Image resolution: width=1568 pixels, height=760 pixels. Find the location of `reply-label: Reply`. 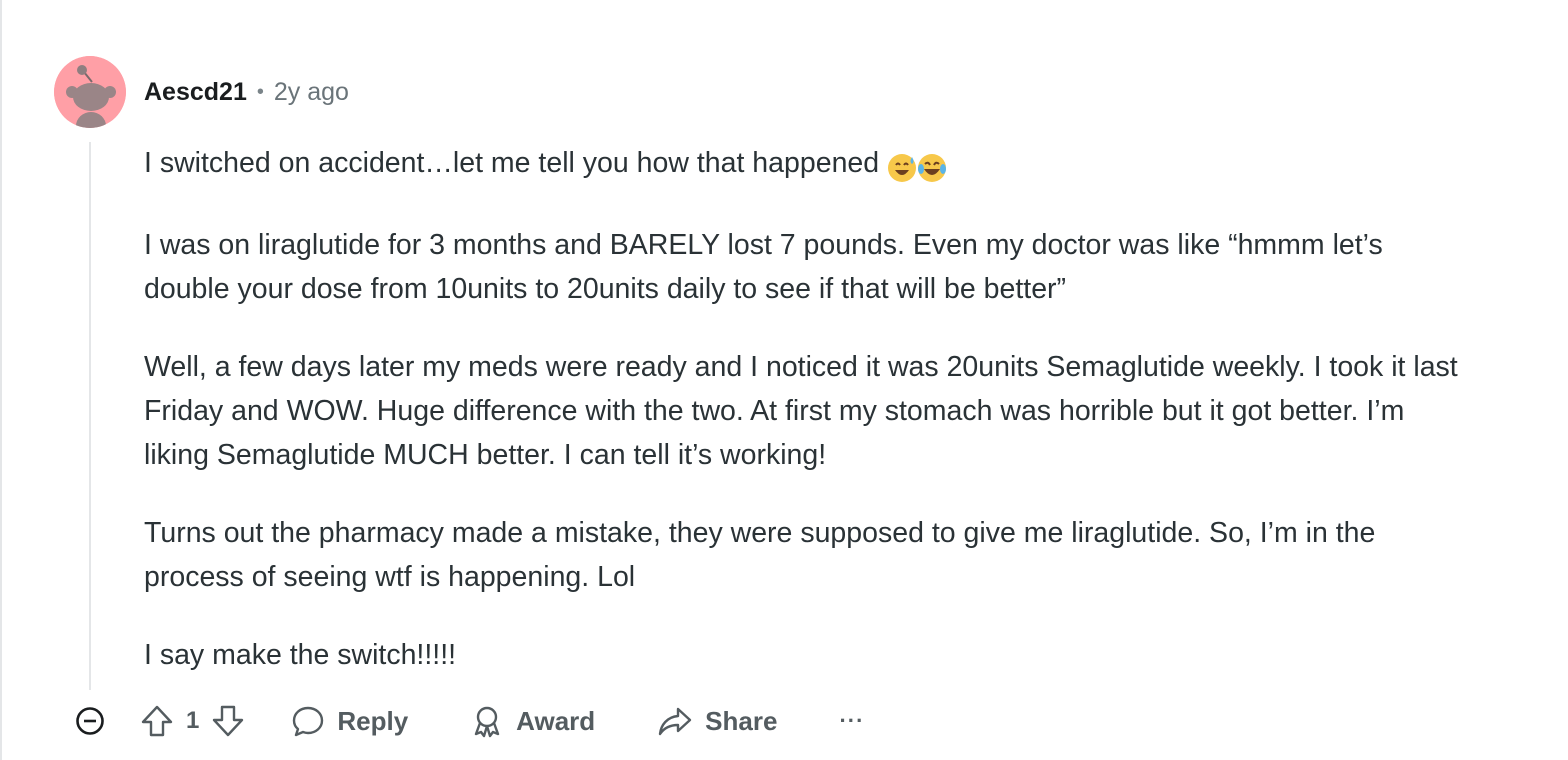

reply-label: Reply is located at coordinates (373, 720).